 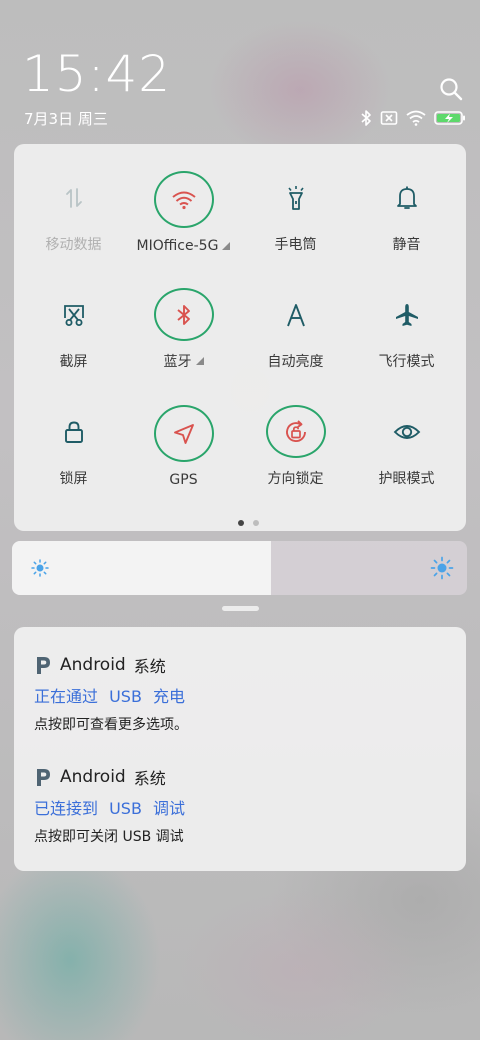 I want to click on location-arrow-icon, so click(x=183, y=433).